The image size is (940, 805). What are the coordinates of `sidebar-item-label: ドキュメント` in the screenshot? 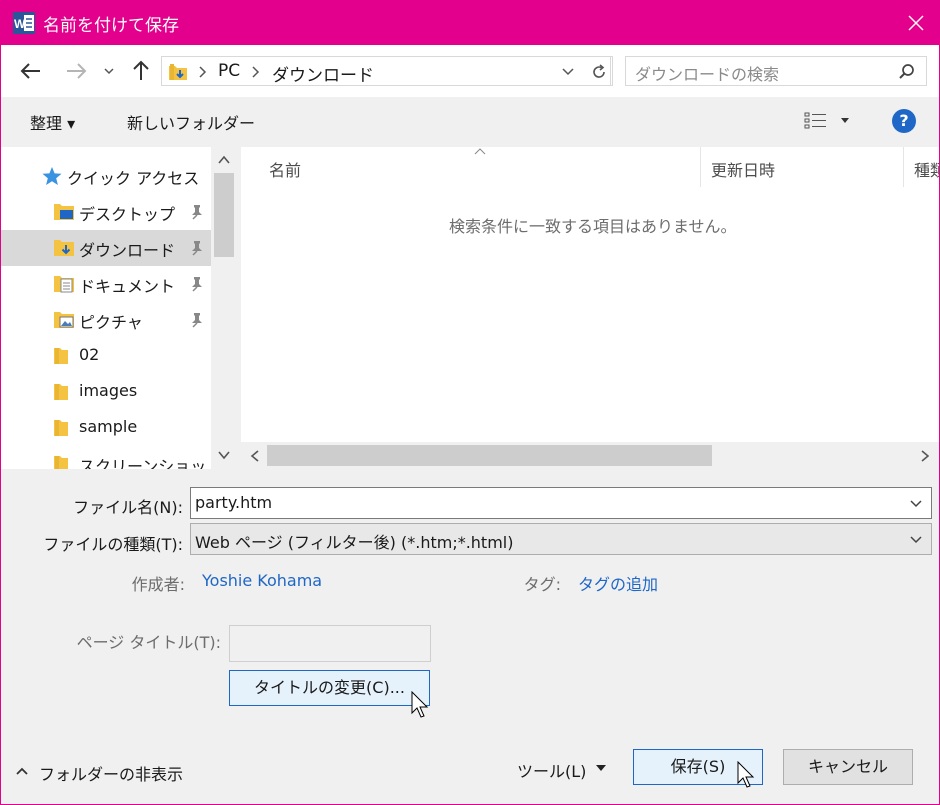 It's located at (127, 286).